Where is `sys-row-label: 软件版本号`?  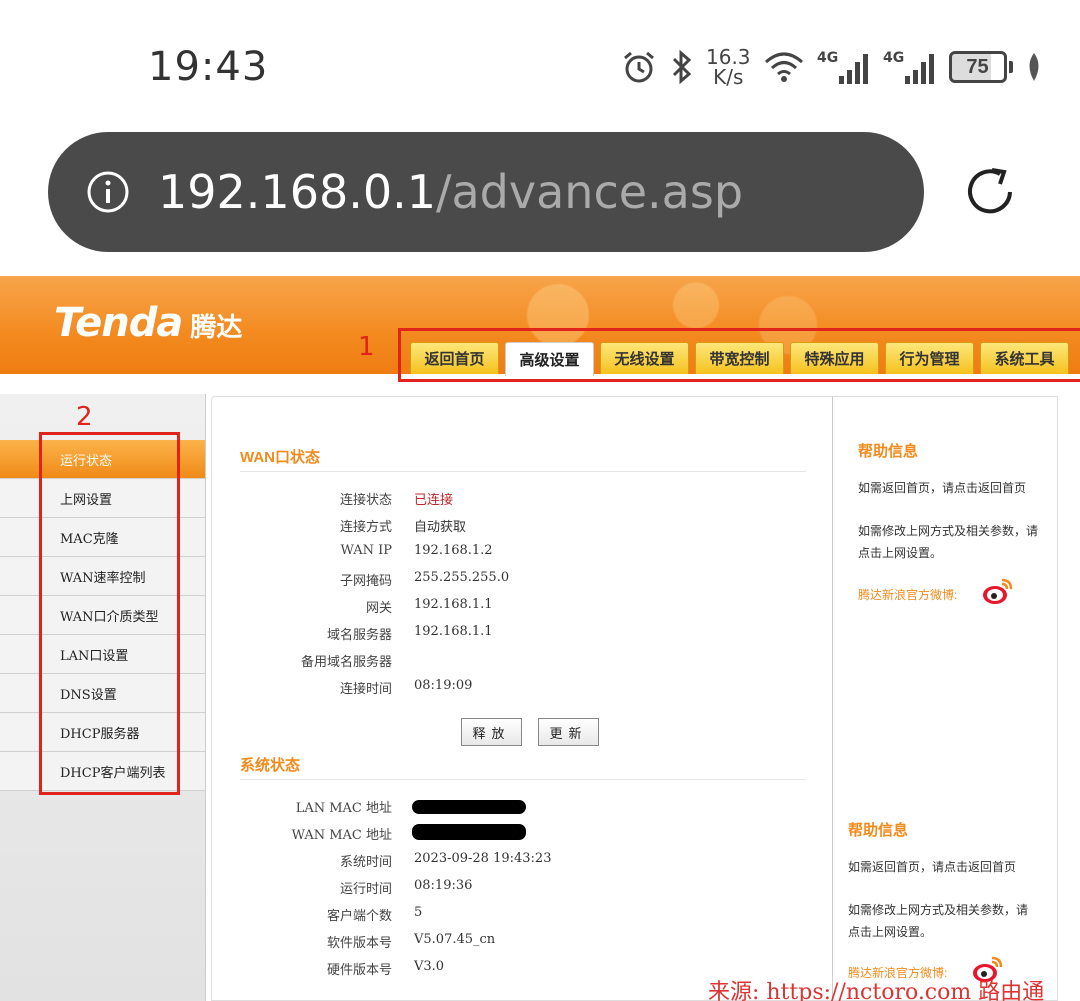 sys-row-label: 软件版本号 is located at coordinates (359, 943).